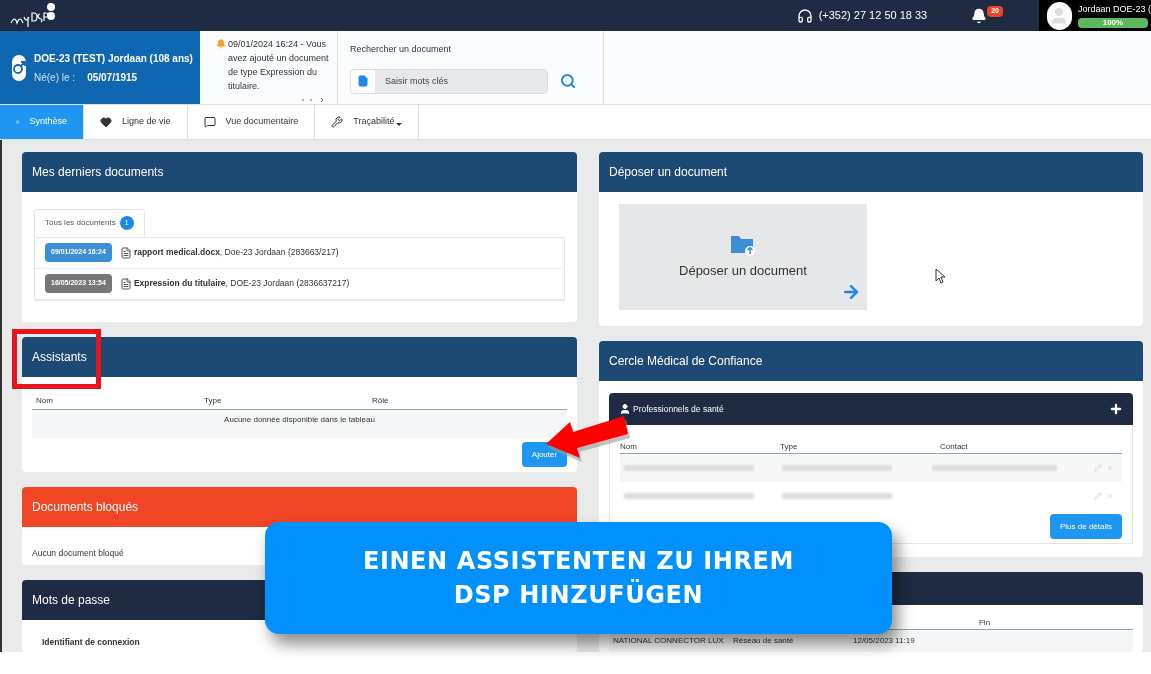 The width and height of the screenshot is (1151, 674). I want to click on arrow-right-icon, so click(851, 292).